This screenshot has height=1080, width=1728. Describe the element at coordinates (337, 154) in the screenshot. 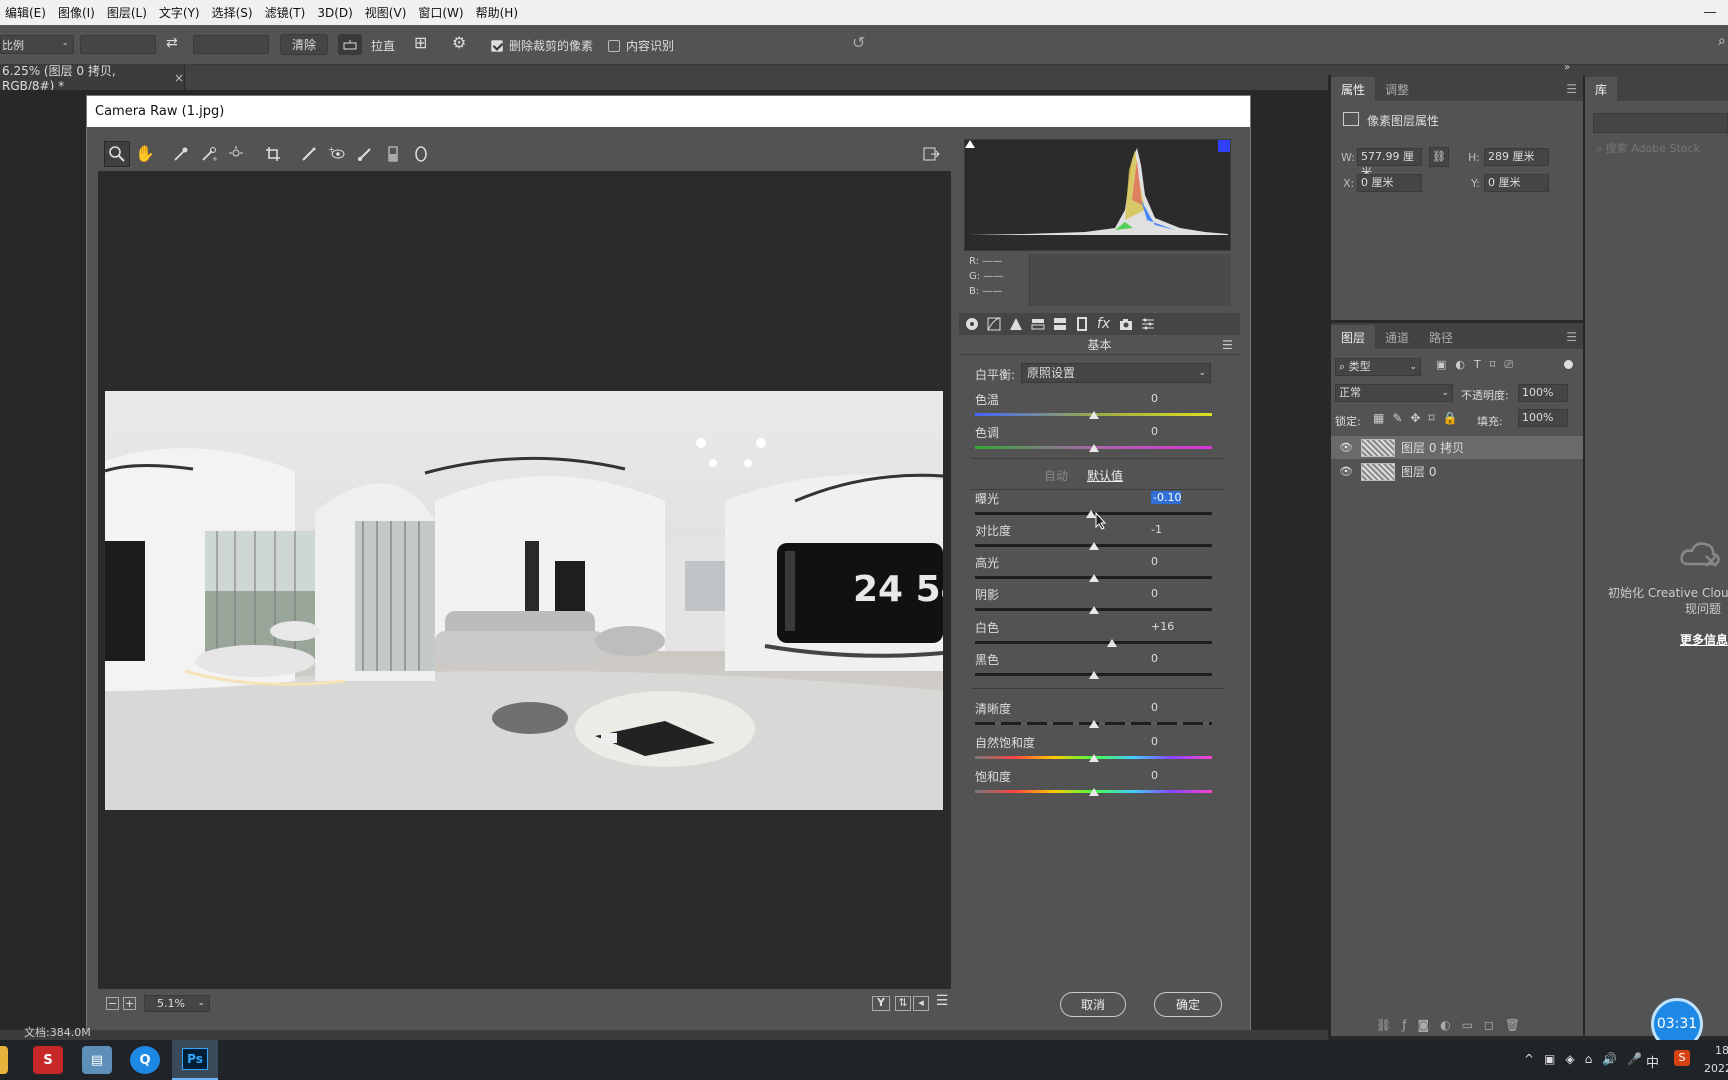

I see `red-eye-tool-icon: +` at that location.